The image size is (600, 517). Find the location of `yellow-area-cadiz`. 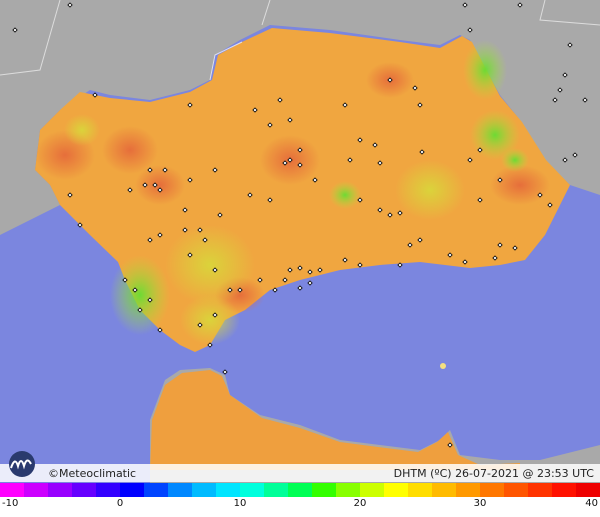

yellow-area-cadiz is located at coordinates (210, 265).